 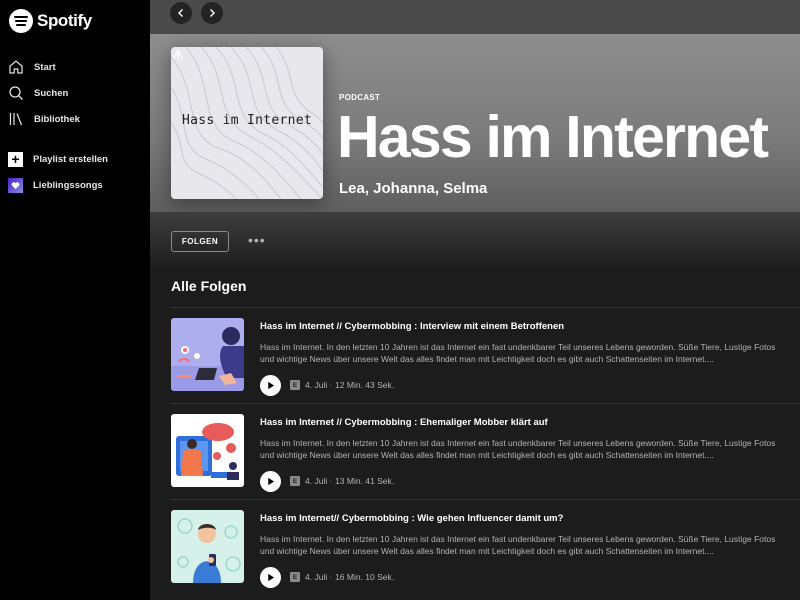 What do you see at coordinates (247, 120) in the screenshot?
I see `cover-title: Hass im Internet` at bounding box center [247, 120].